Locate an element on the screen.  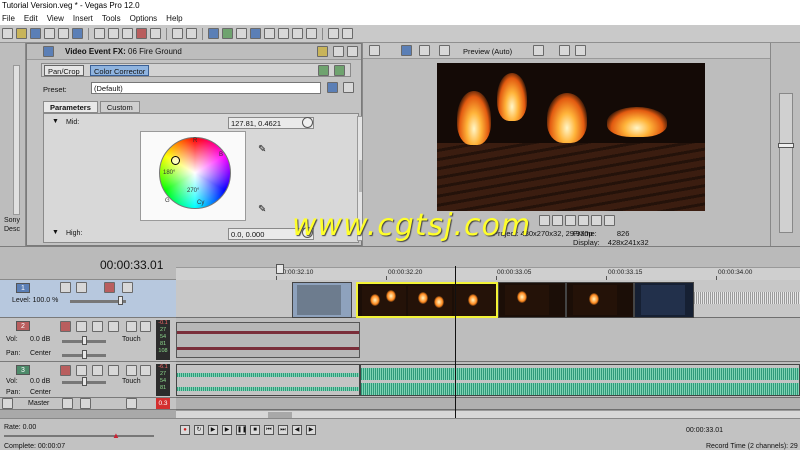
menu-help: Help is located at coordinates (174, 18).